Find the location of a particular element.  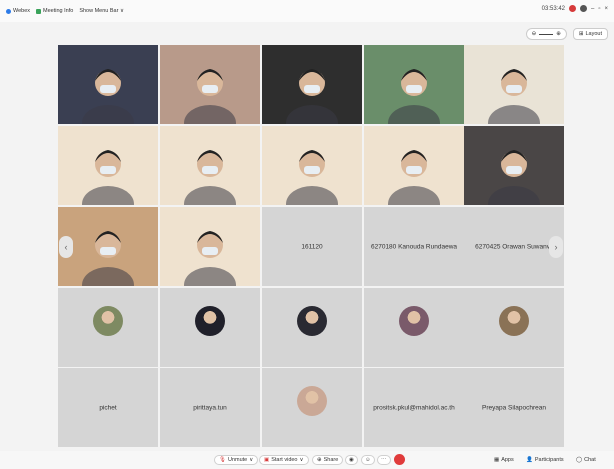

meeting-timer: 03:53:42 is located at coordinates (553, 8).